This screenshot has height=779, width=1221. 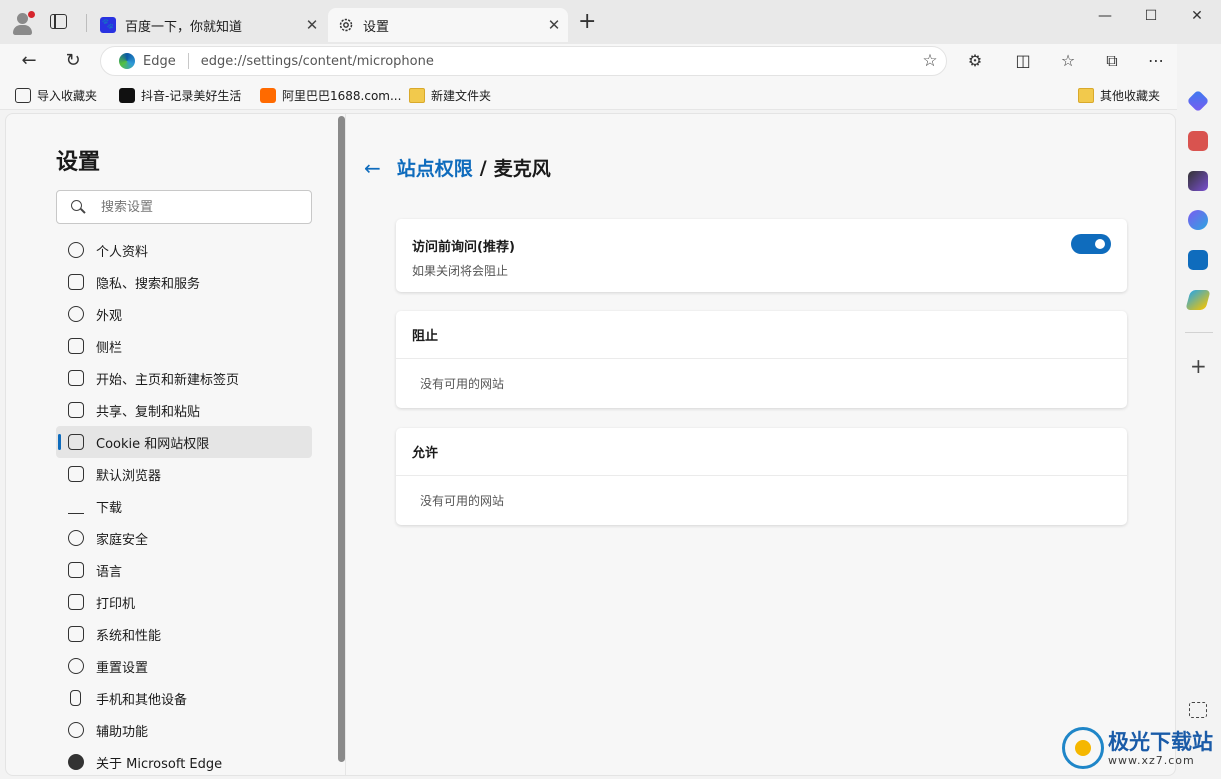 I want to click on tab-baidu: 🐾 百度一下，你就知道 ✕, so click(x=208, y=25).